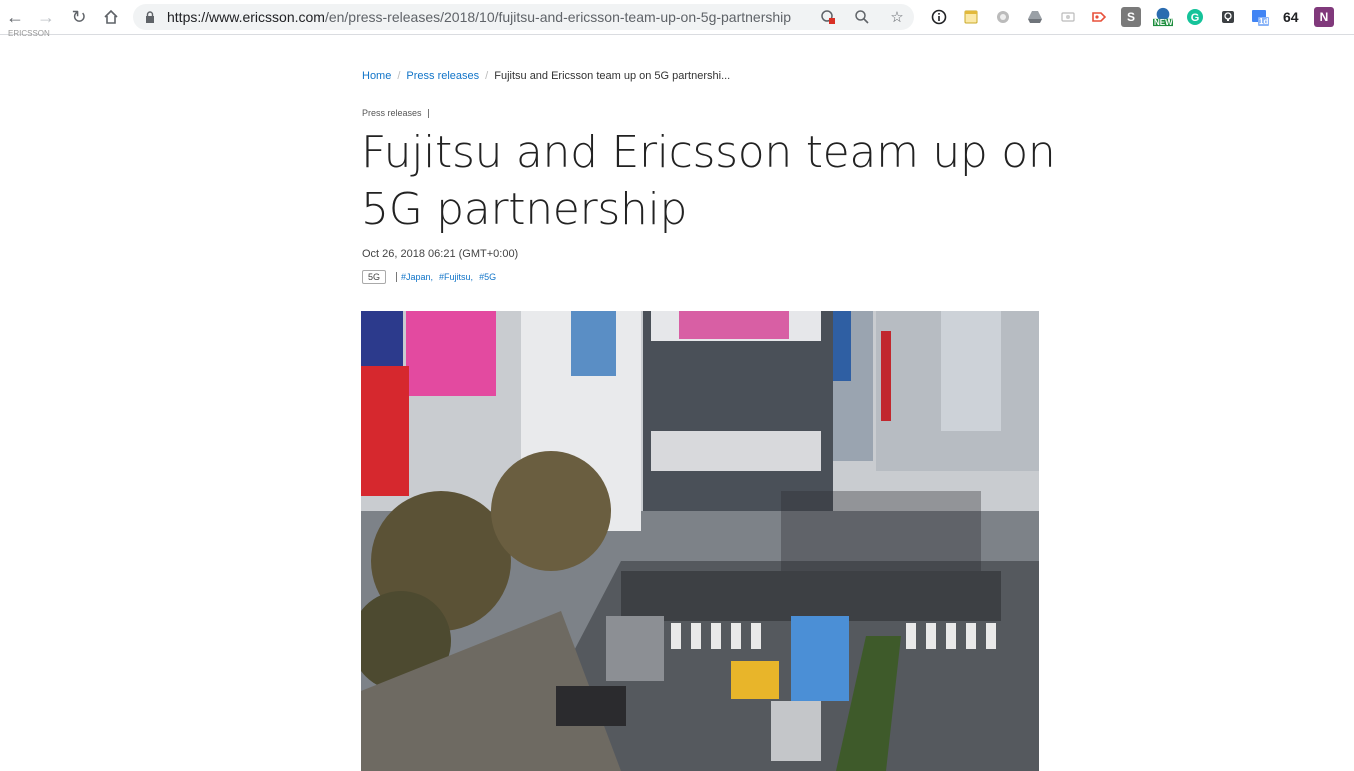 The height and width of the screenshot is (771, 1354). Describe the element at coordinates (79, 17) in the screenshot. I see `reload-icon: ↻` at that location.